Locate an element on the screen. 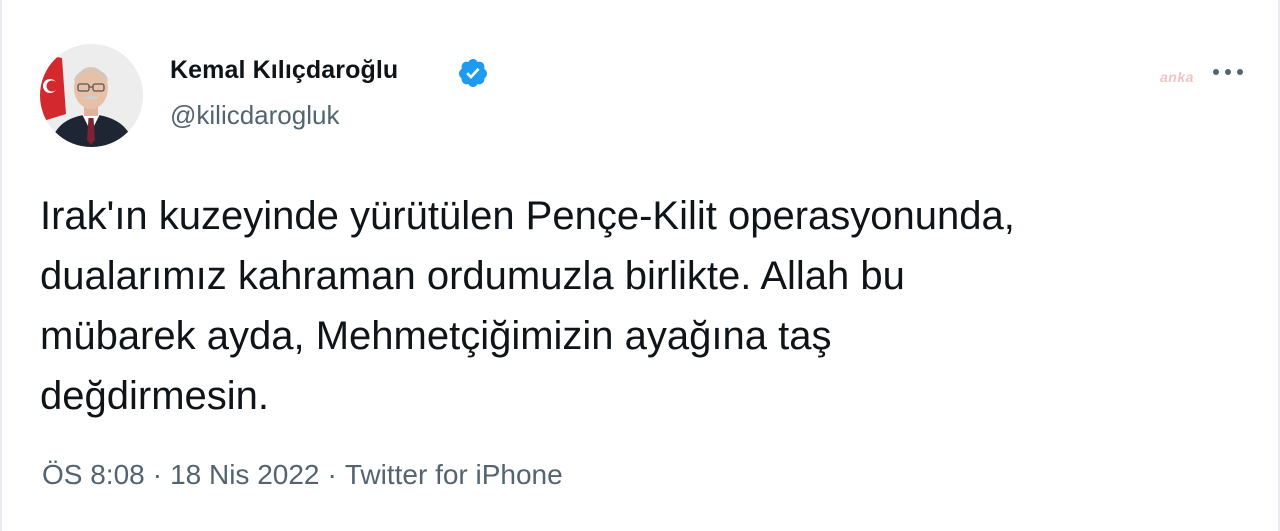 The image size is (1280, 531). tweet-time: ÖS 8:08 is located at coordinates (93, 474).